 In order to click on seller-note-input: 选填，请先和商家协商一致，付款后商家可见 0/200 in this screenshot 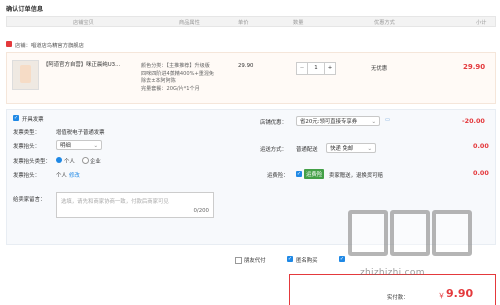, I will do `click(135, 205)`.